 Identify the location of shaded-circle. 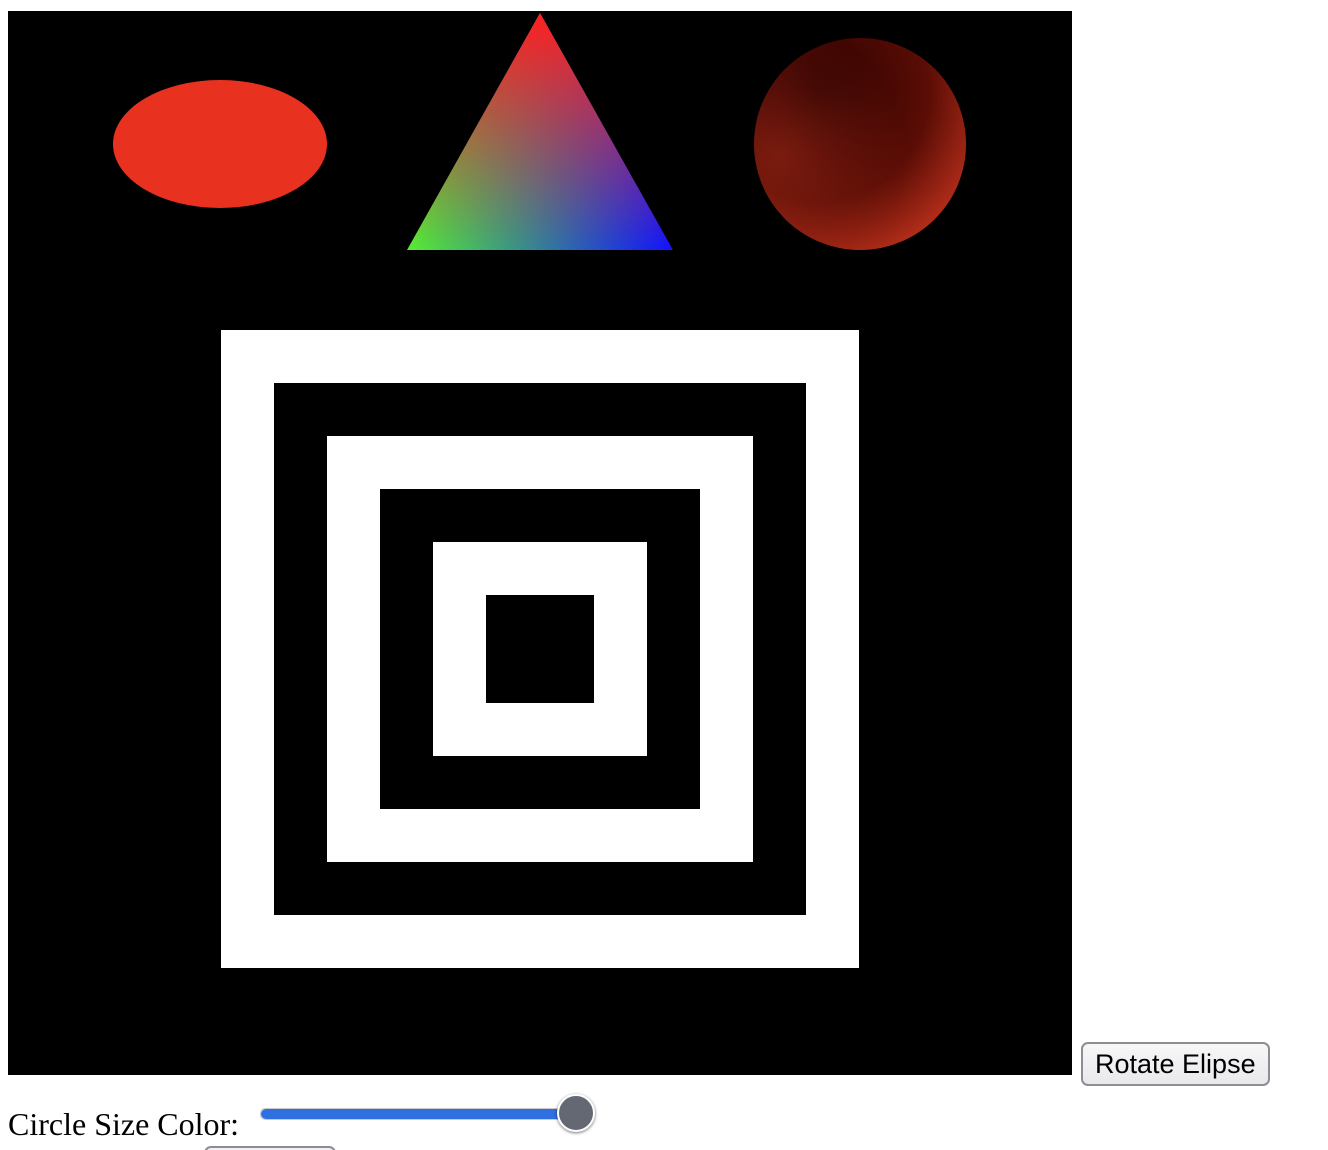
(860, 144).